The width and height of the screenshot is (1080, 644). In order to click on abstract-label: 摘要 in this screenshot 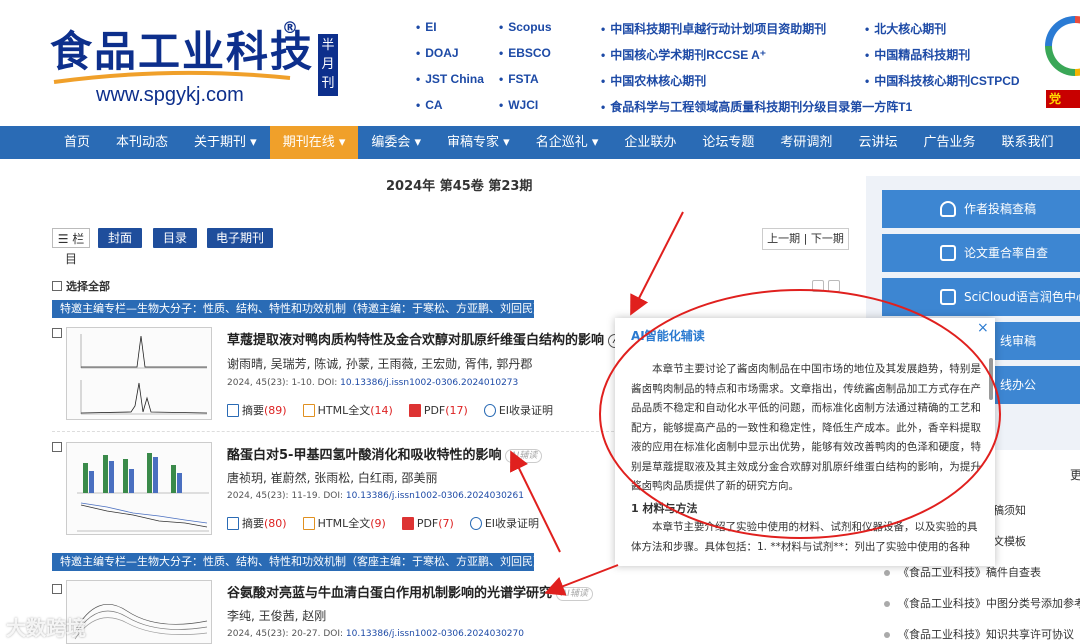, I will do `click(253, 410)`.